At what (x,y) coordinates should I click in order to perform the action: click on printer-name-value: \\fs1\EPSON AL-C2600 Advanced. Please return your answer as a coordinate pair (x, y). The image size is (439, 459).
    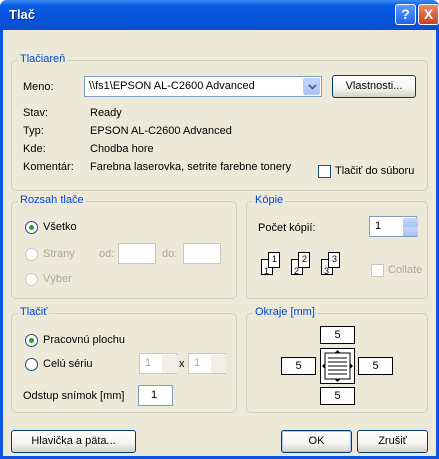
    Looking at the image, I should click on (172, 86).